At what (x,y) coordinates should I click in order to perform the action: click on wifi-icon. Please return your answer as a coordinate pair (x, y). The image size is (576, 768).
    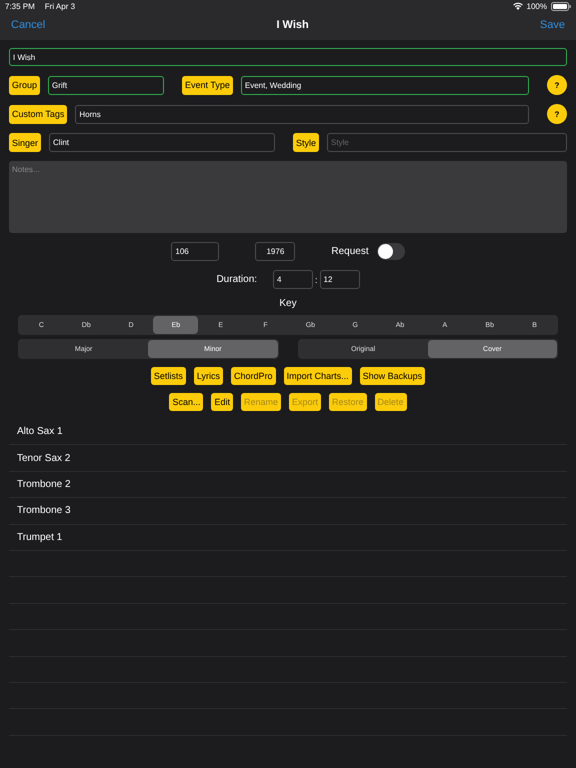
    Looking at the image, I should click on (517, 6).